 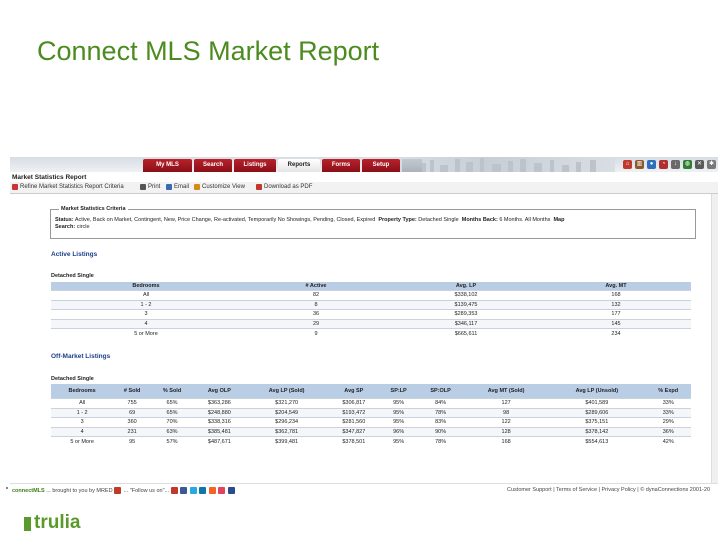 I want to click on table-cell: $289,606, so click(x=597, y=412).